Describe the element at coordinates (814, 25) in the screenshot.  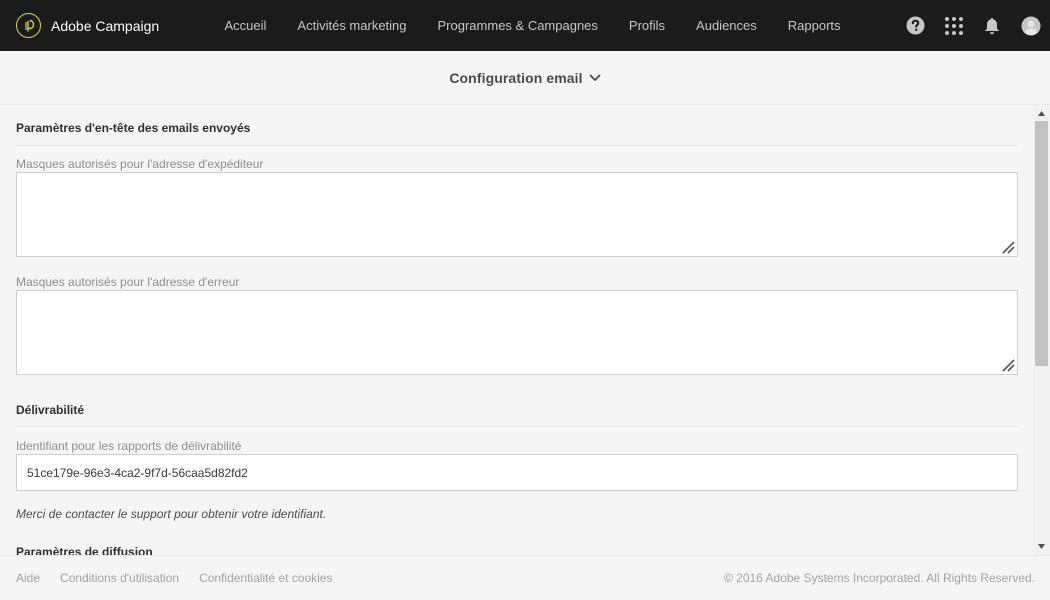
I see `nav-item-rapports: Rapports` at that location.